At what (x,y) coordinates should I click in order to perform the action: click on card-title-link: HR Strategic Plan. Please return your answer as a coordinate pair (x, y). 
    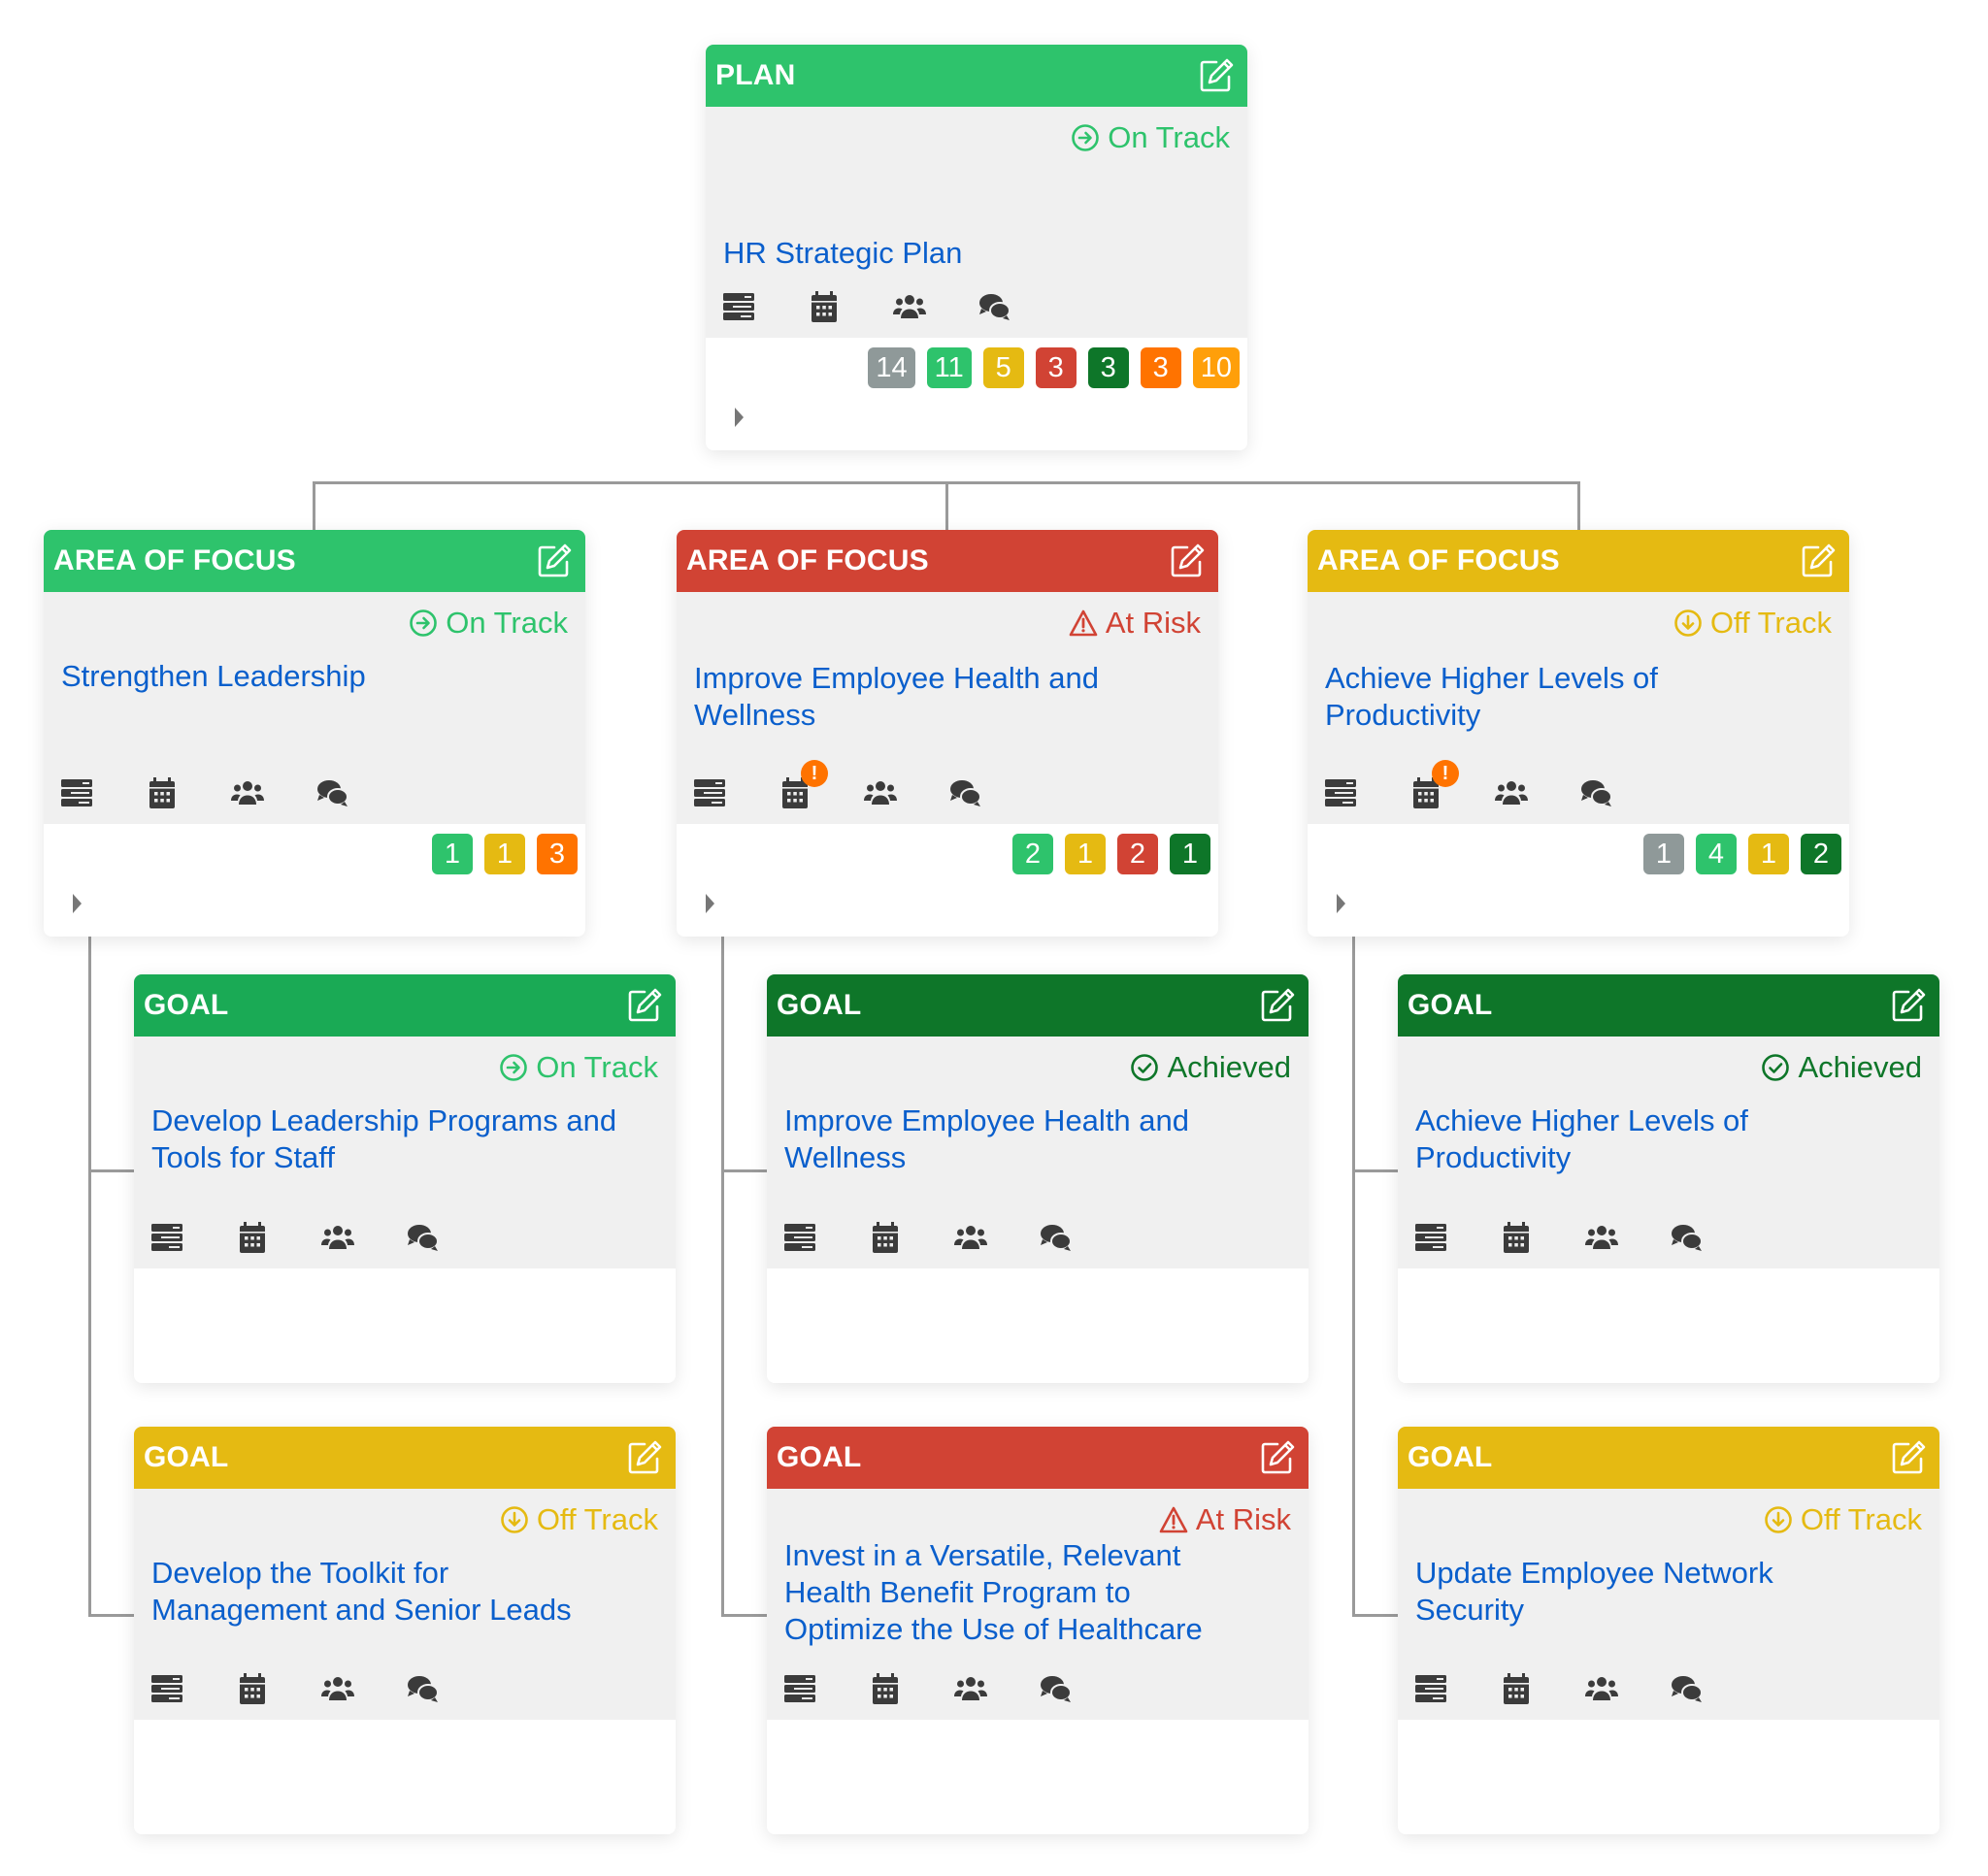
    Looking at the image, I should click on (956, 253).